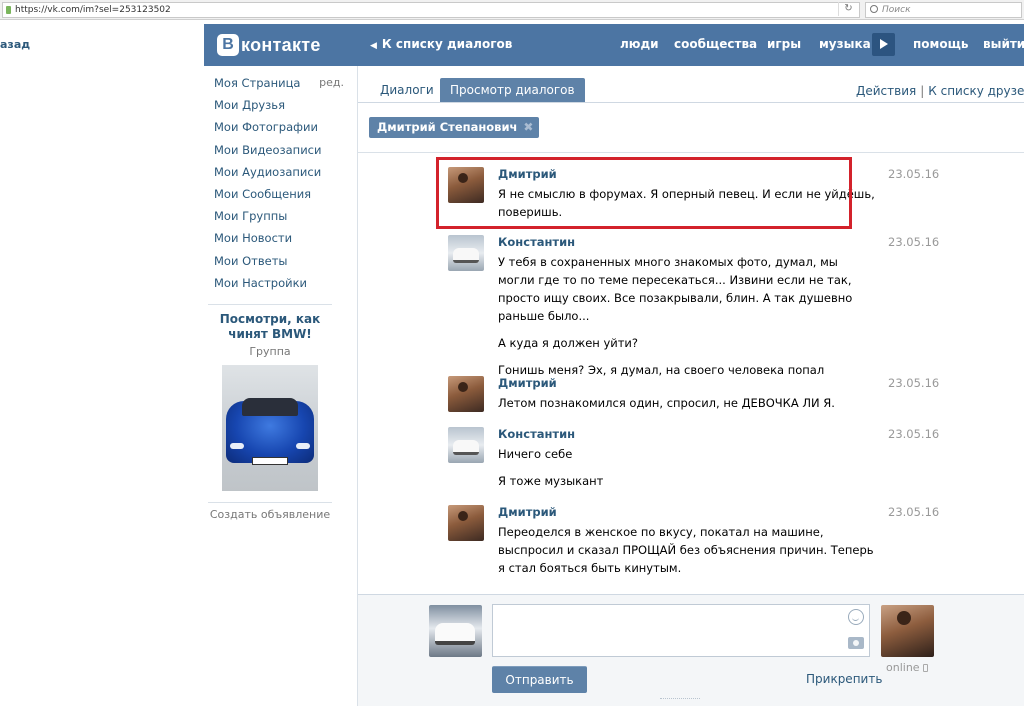  Describe the element at coordinates (680, 698) in the screenshot. I see `resize-handle` at that location.